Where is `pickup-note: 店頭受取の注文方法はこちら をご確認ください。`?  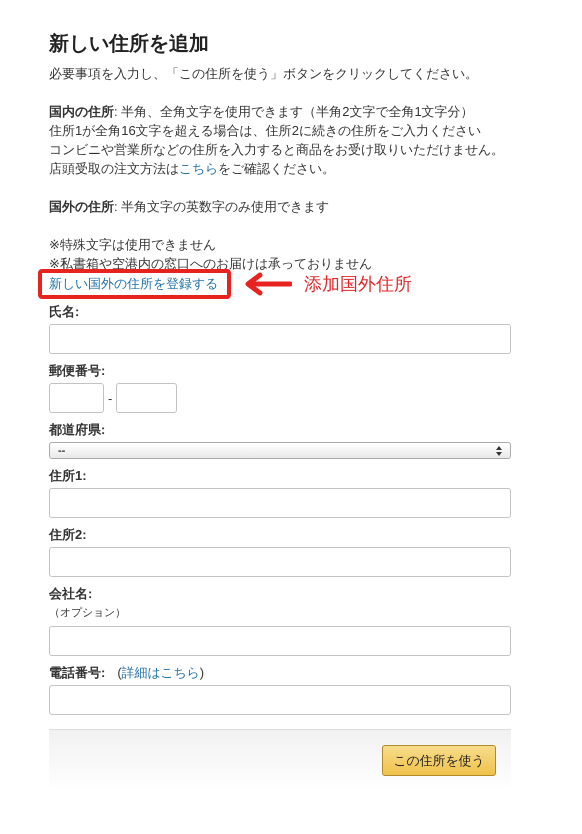 pickup-note: 店頭受取の注文方法はこちら をご確認ください。 is located at coordinates (192, 169).